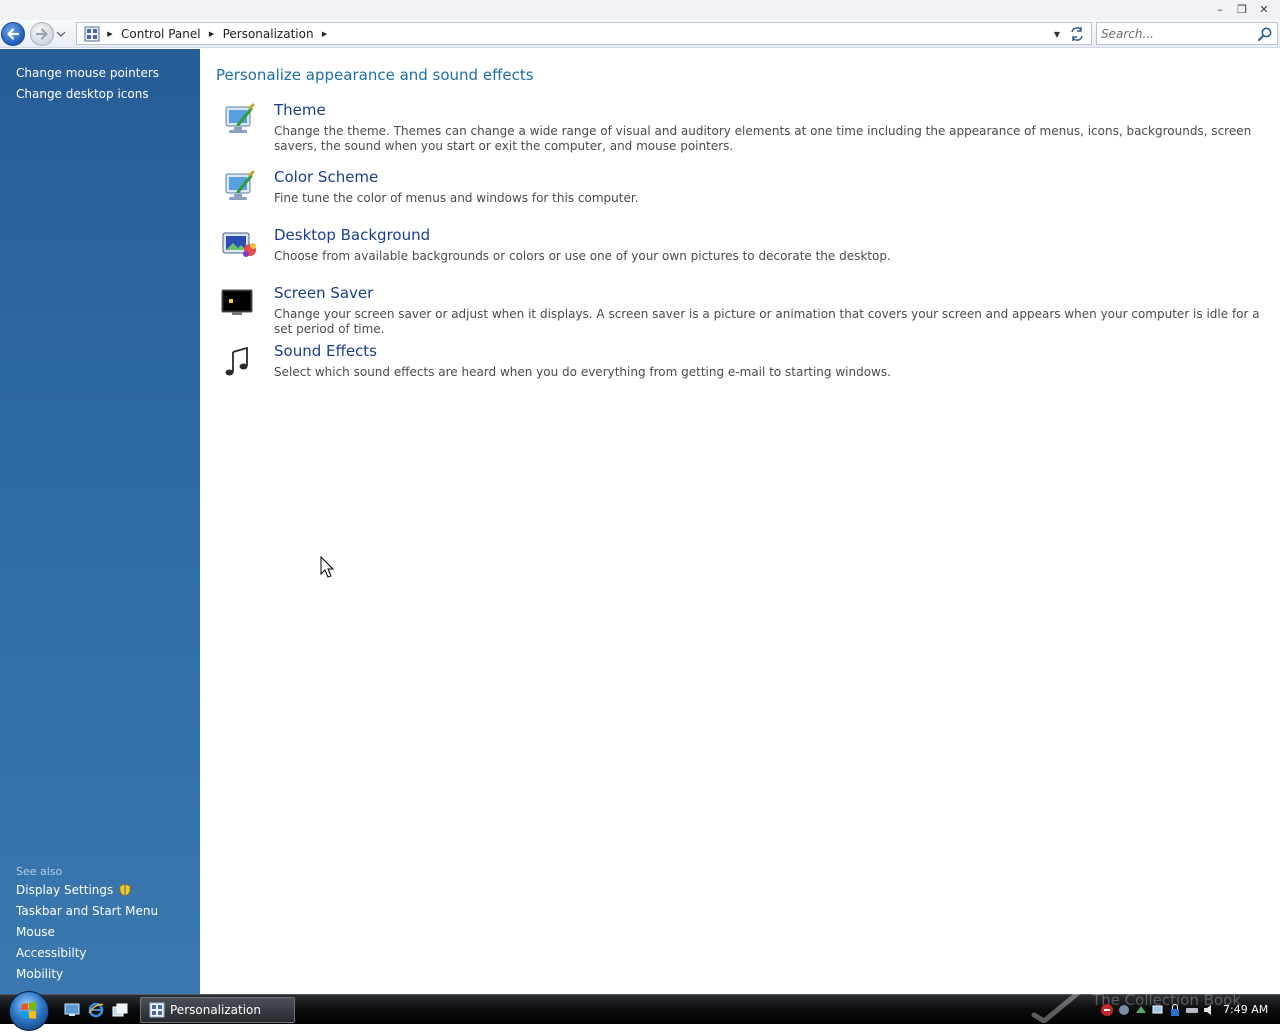 The width and height of the screenshot is (1280, 1034). I want to click on mobility-link: Mobility, so click(87, 973).